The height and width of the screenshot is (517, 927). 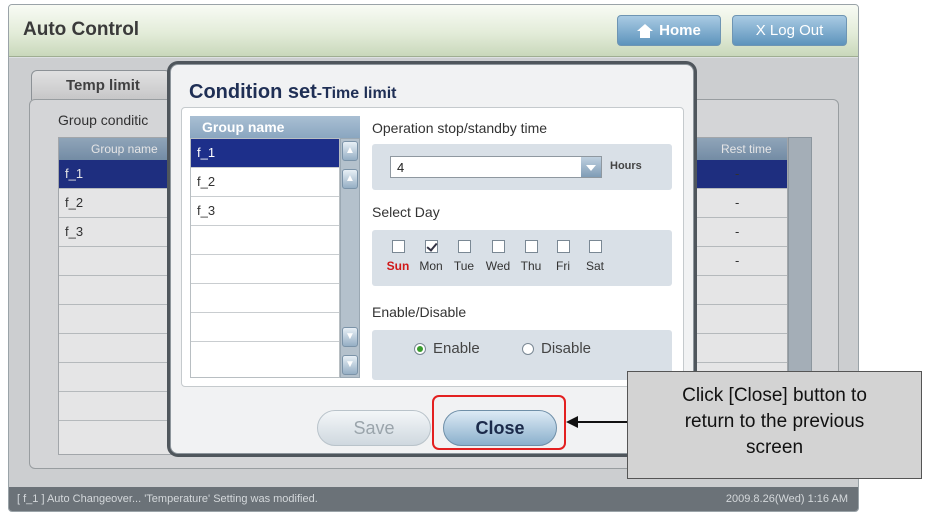 What do you see at coordinates (456, 348) in the screenshot?
I see `enable-option-label: Enable` at bounding box center [456, 348].